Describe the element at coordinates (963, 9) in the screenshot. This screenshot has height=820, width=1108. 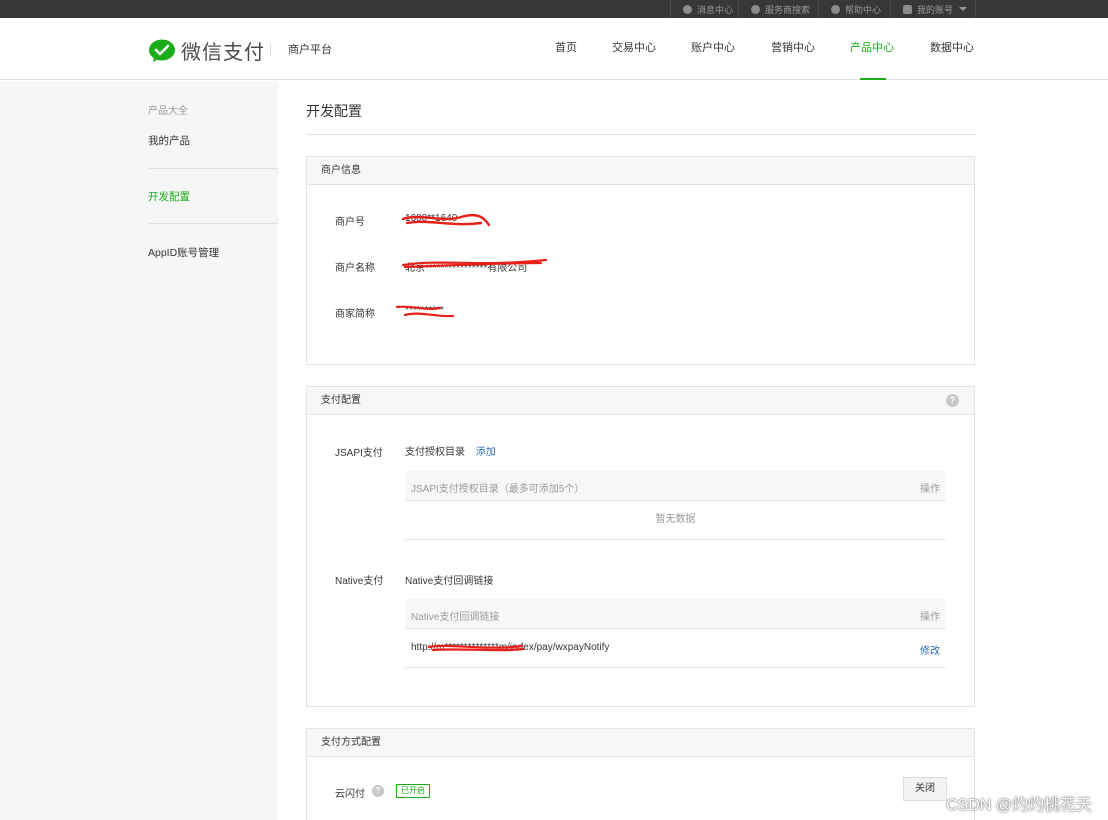
I see `chevron-down-icon` at that location.